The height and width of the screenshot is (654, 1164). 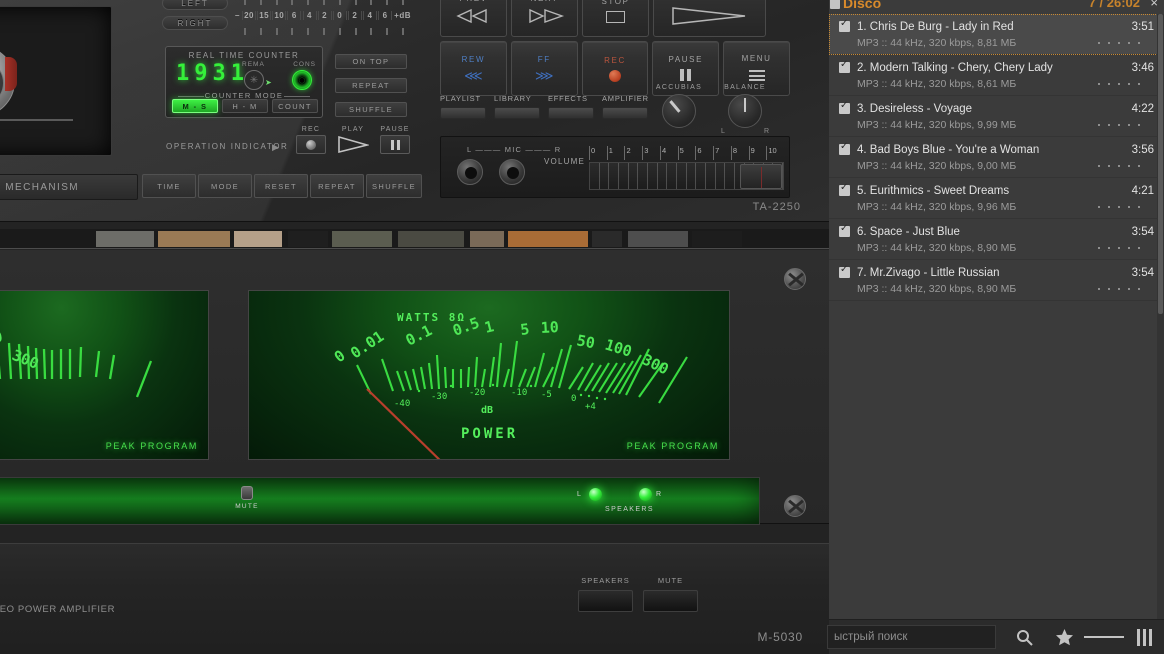 I want to click on track-line-primary: 3. Desireless - Voyage 4:22, so click(x=996, y=108).